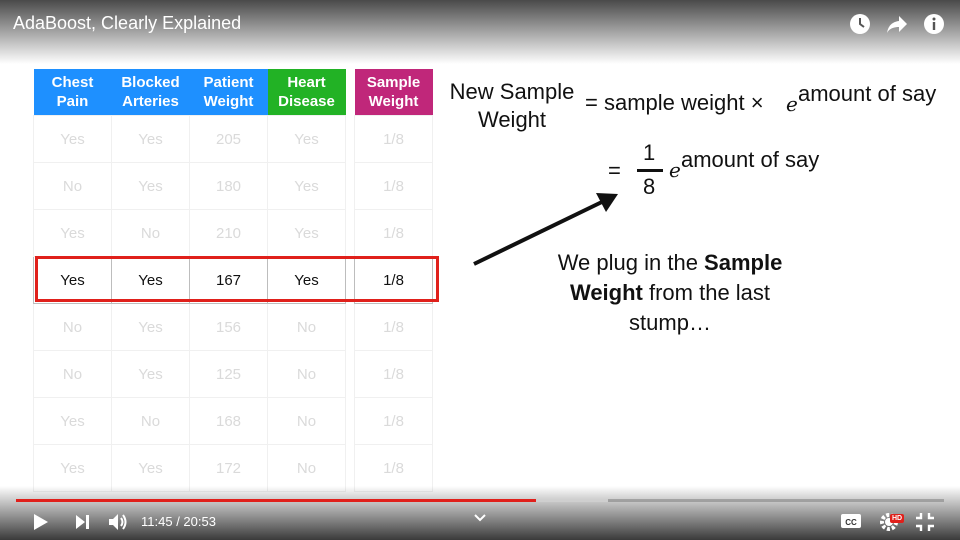 The width and height of the screenshot is (960, 540). What do you see at coordinates (233, 421) in the screenshot?
I see `table-row: Yes No 168 No 1/8` at bounding box center [233, 421].